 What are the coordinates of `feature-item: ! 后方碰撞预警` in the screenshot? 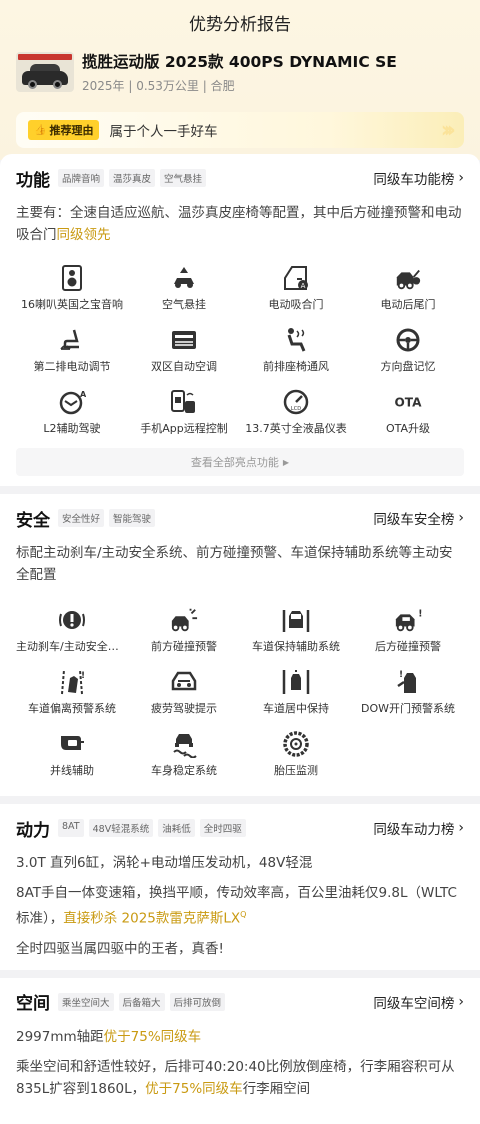 It's located at (408, 634).